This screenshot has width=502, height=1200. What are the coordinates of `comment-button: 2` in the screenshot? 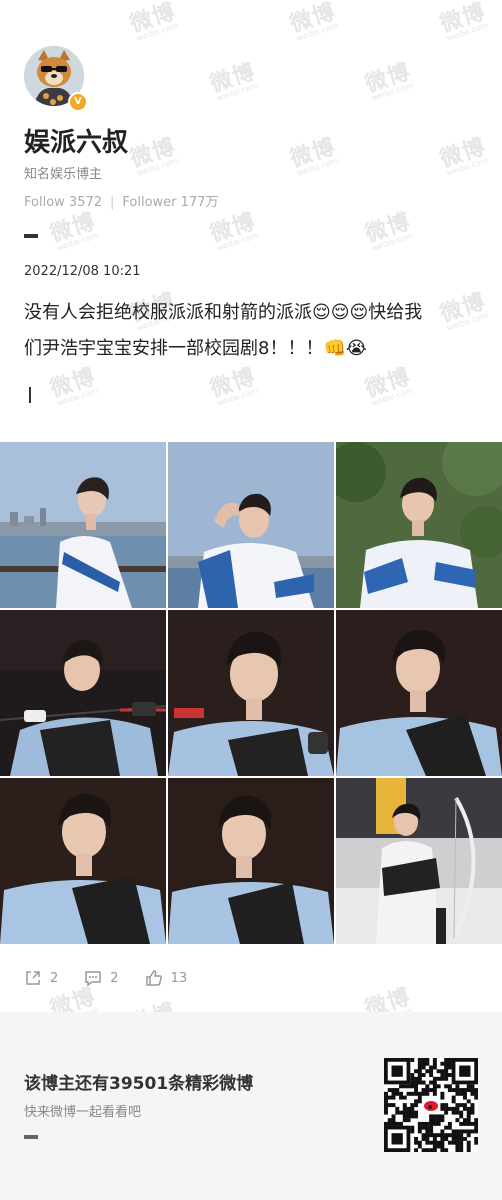 It's located at (101, 978).